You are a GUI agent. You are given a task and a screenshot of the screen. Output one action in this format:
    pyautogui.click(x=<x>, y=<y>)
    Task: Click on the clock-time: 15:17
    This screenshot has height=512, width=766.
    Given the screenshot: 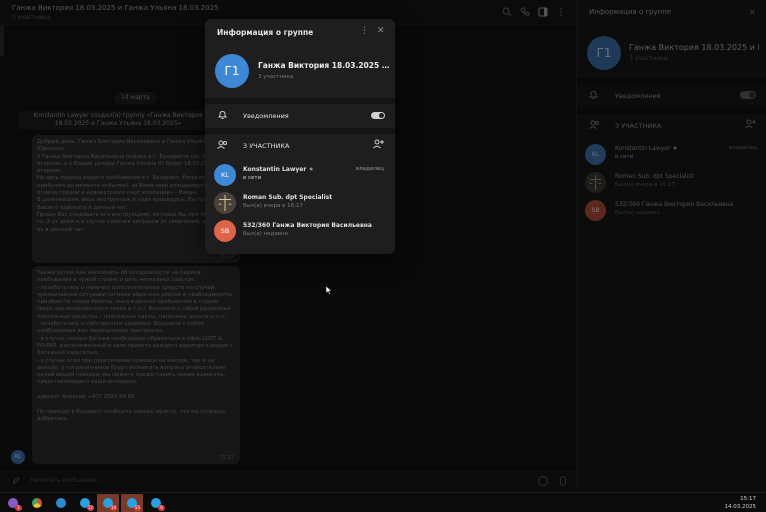 What is the action you would take?
    pyautogui.click(x=748, y=499)
    